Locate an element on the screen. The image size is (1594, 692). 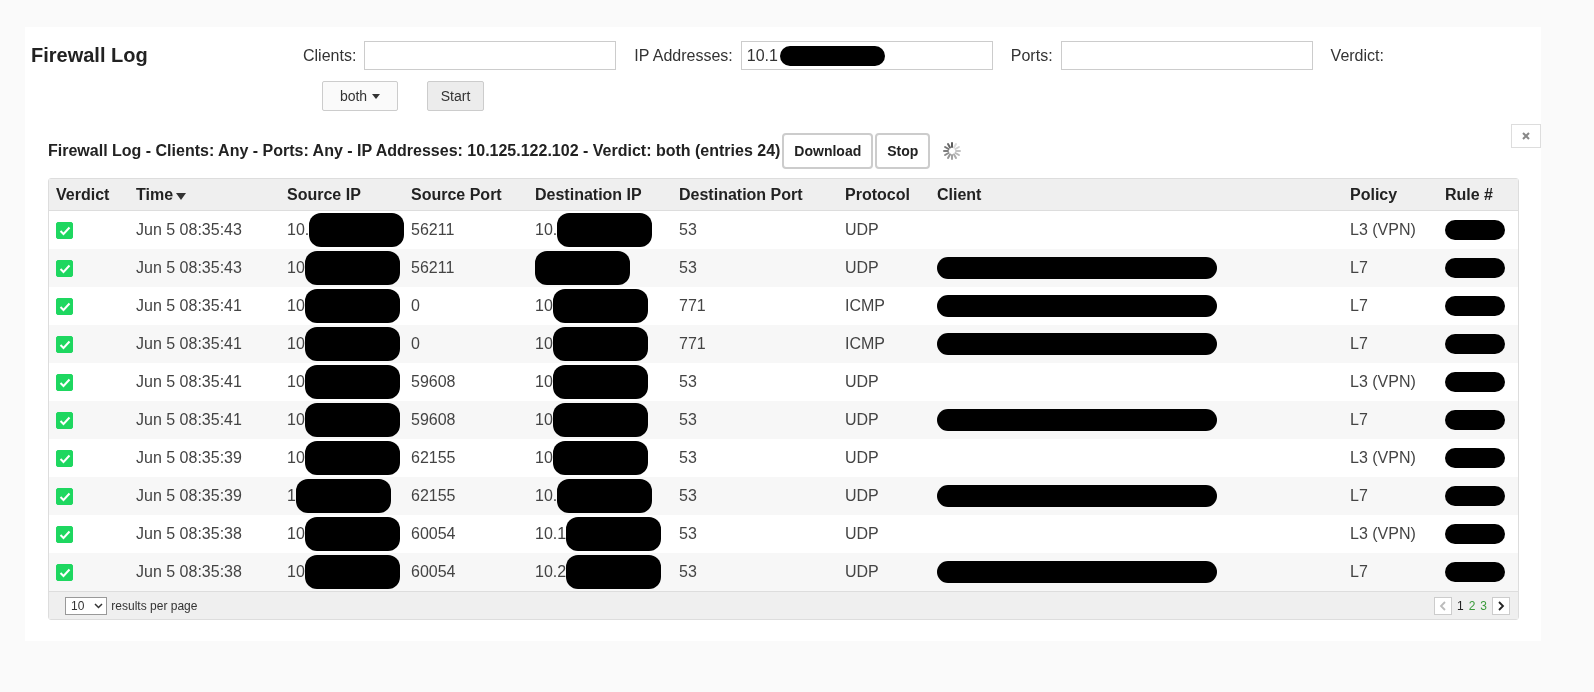
column-header: Client is located at coordinates (1136, 195).